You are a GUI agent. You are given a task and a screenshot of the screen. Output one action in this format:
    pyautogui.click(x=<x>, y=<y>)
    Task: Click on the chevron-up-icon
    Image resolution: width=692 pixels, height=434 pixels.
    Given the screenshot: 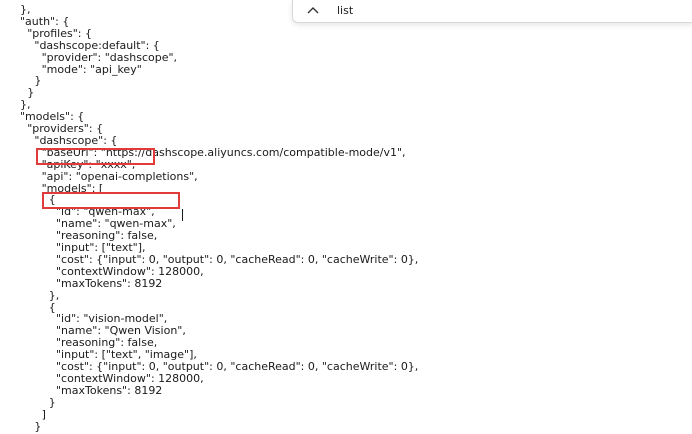 What is the action you would take?
    pyautogui.click(x=313, y=10)
    